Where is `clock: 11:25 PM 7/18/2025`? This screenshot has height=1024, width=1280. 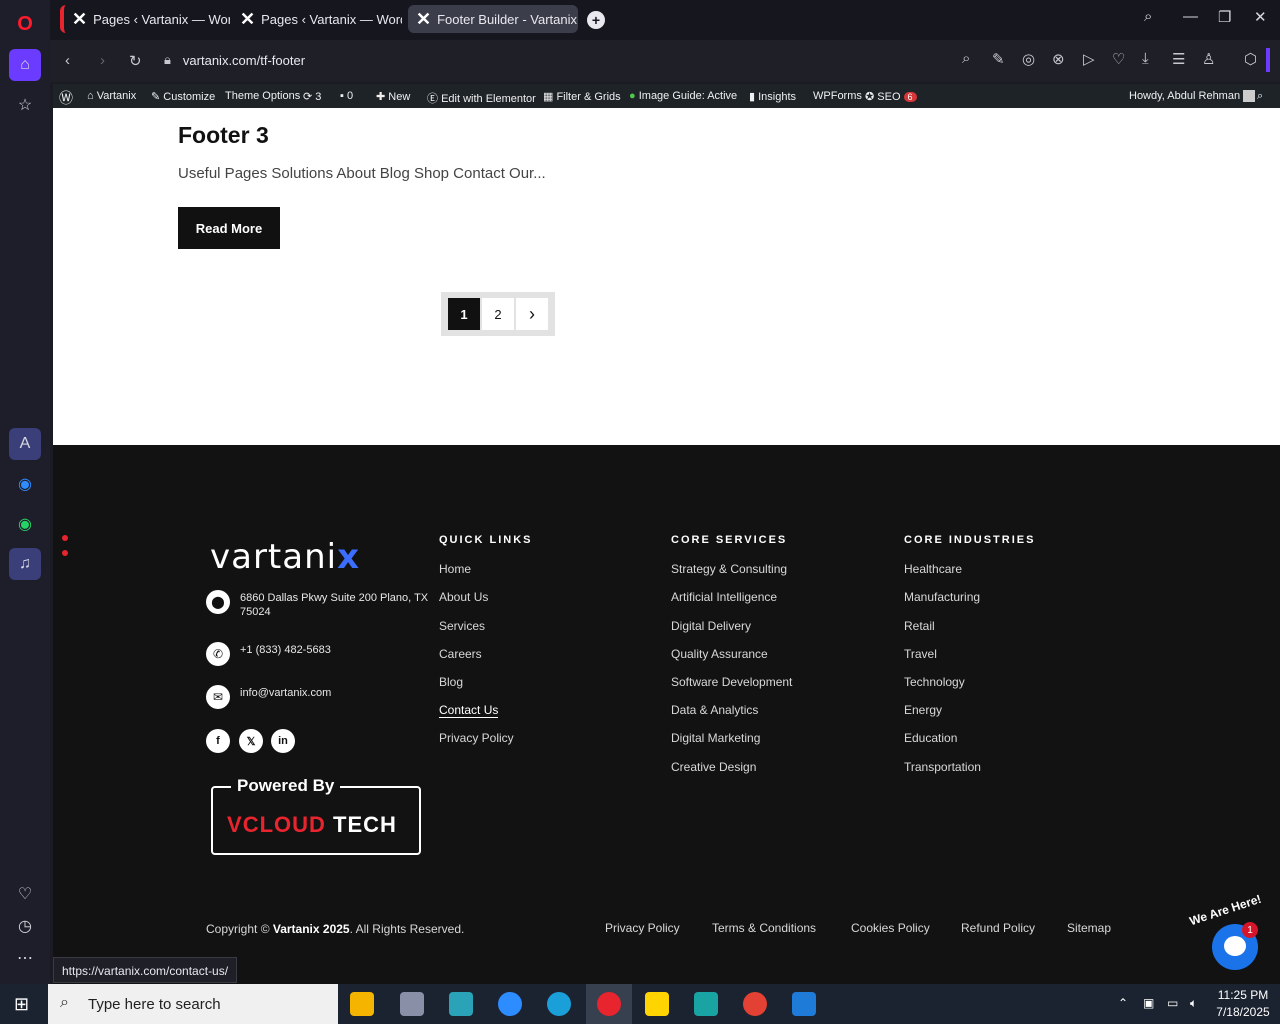
clock: 11:25 PM 7/18/2025 is located at coordinates (1243, 1003).